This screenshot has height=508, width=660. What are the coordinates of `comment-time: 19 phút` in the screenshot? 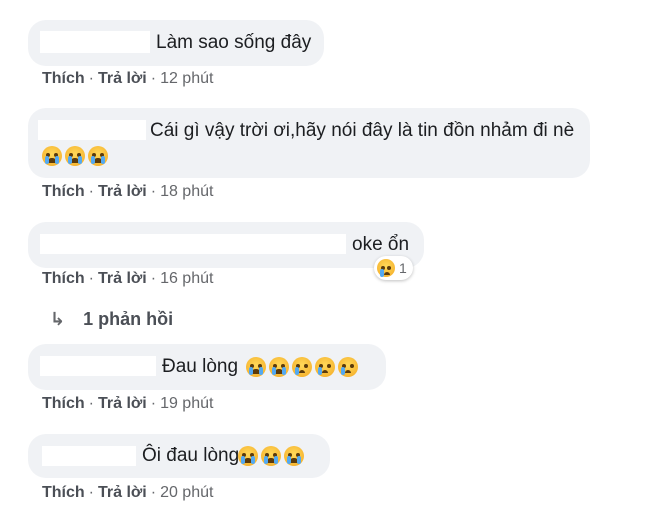 It's located at (186, 403).